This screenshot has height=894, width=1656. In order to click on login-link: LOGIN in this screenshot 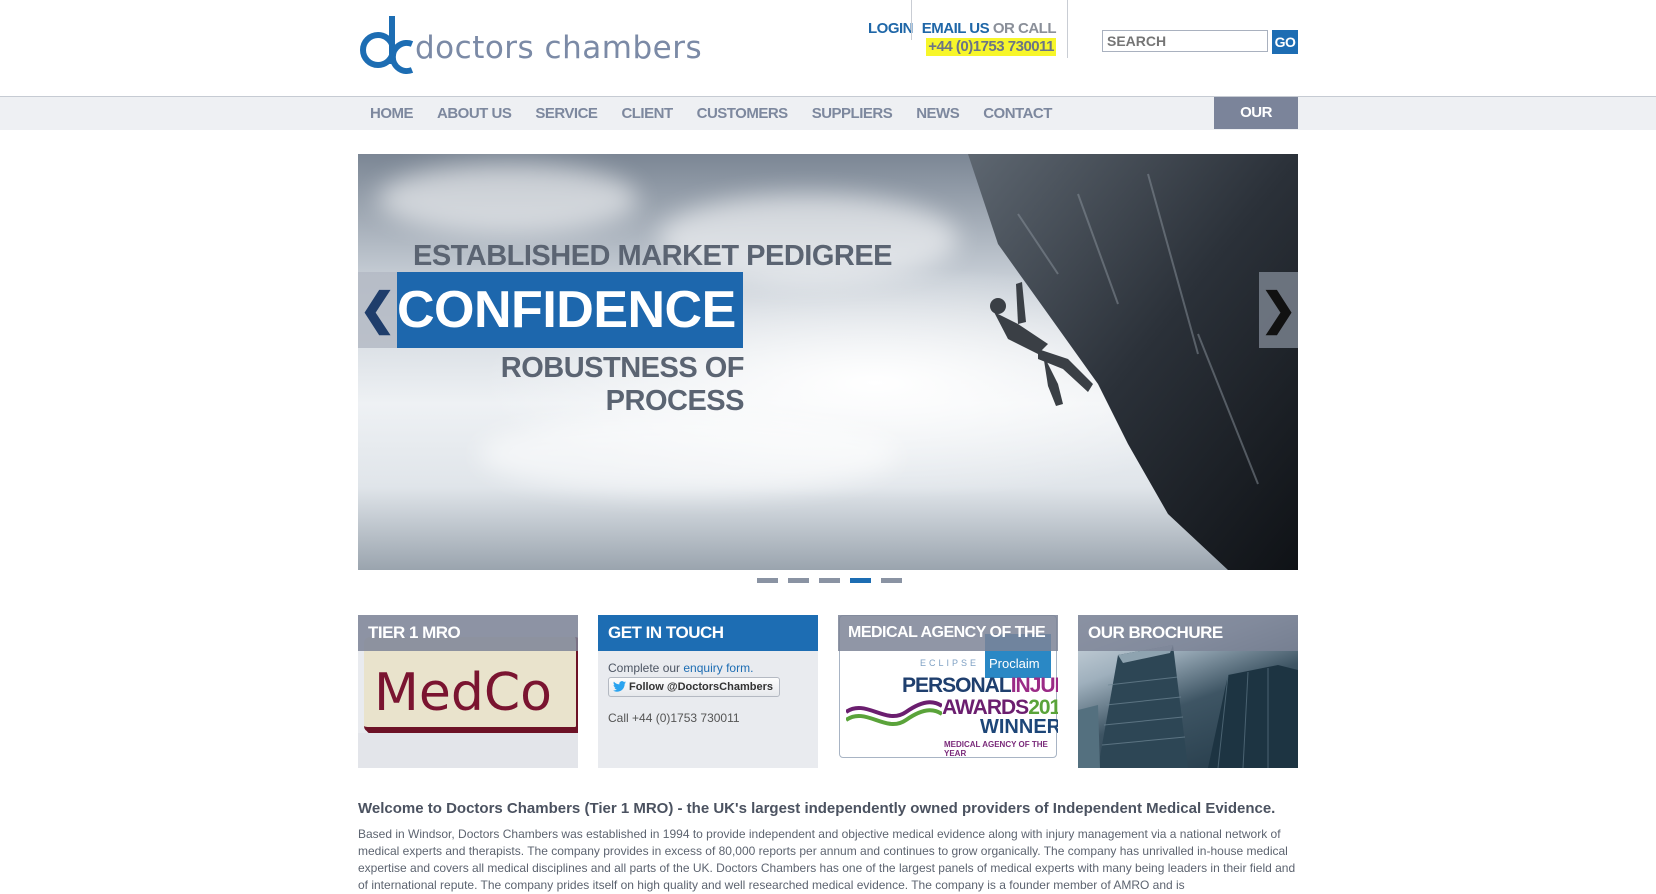, I will do `click(891, 28)`.